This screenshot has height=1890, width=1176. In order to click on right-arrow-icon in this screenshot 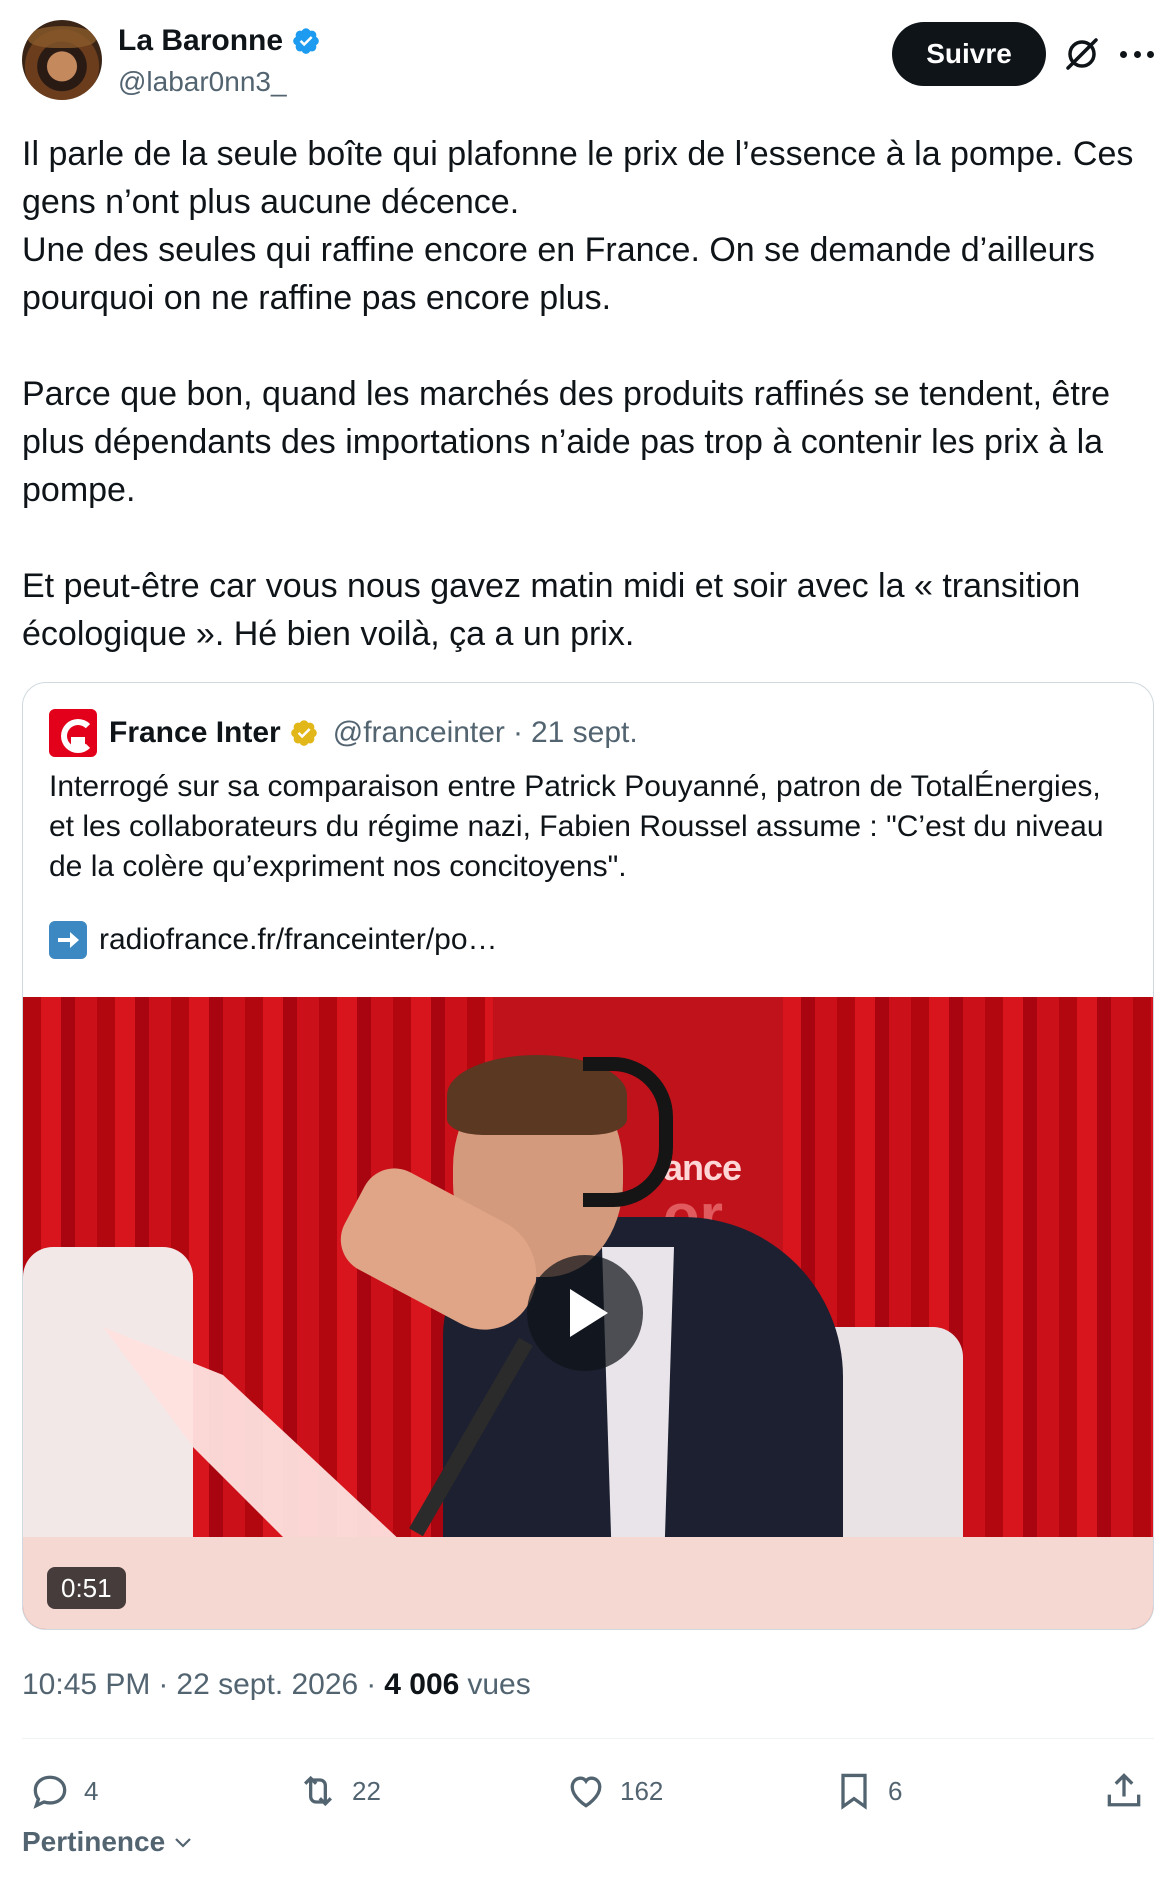, I will do `click(68, 940)`.